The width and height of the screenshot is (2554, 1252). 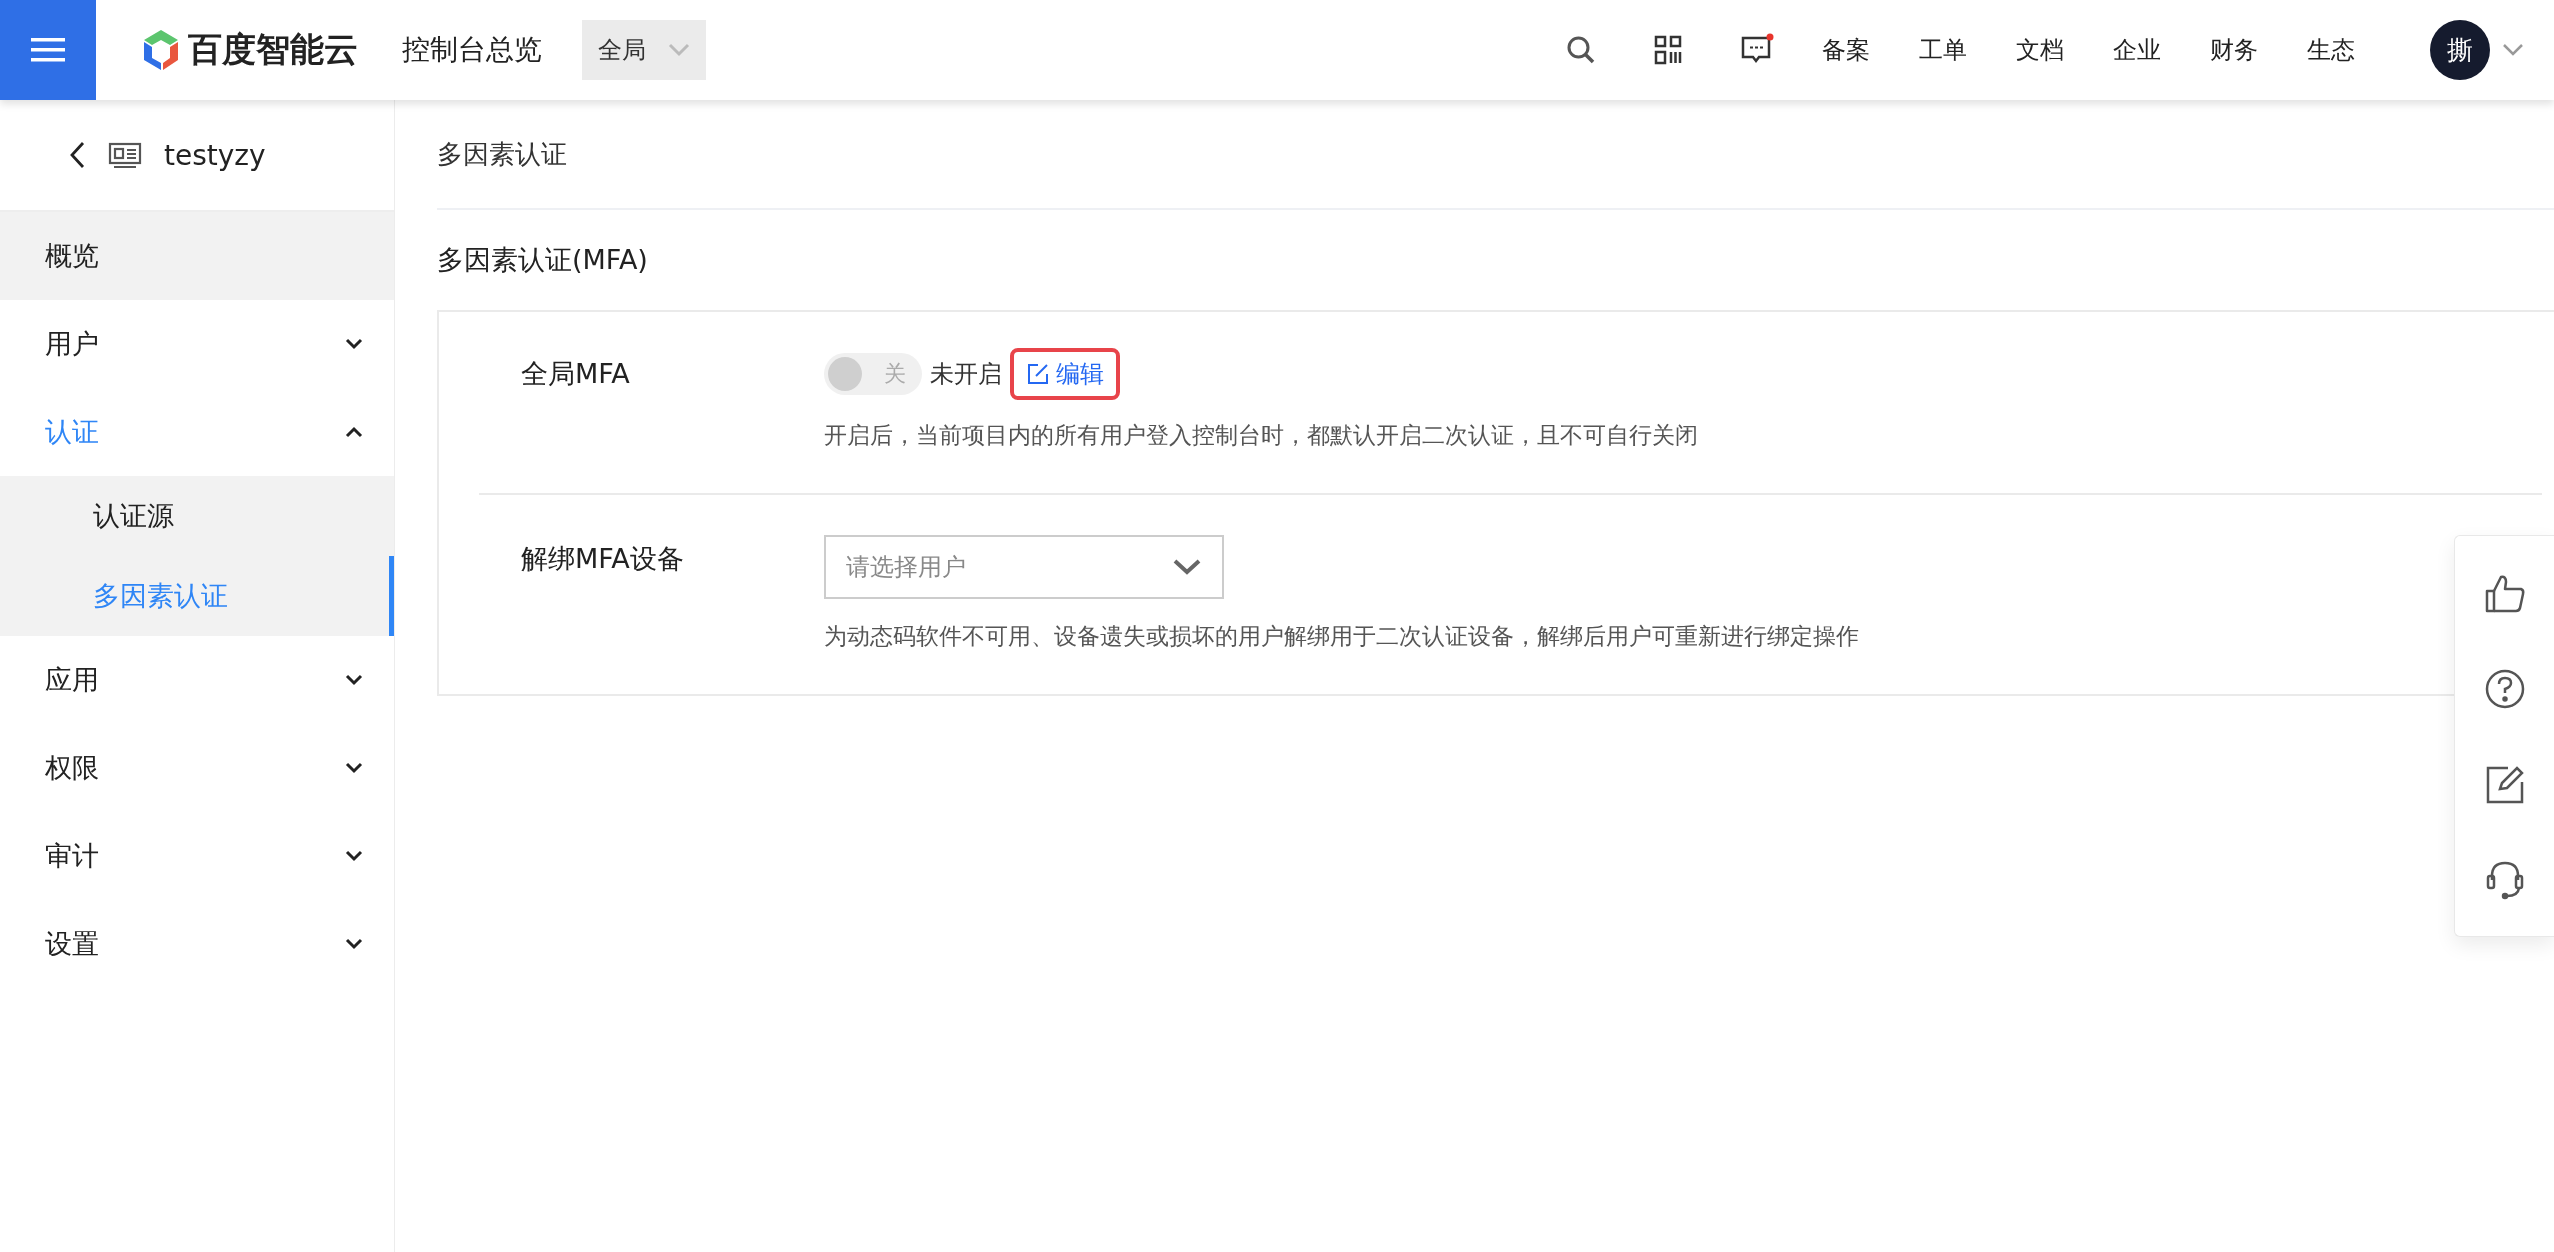 I want to click on nav-link: 备案, so click(x=1846, y=50).